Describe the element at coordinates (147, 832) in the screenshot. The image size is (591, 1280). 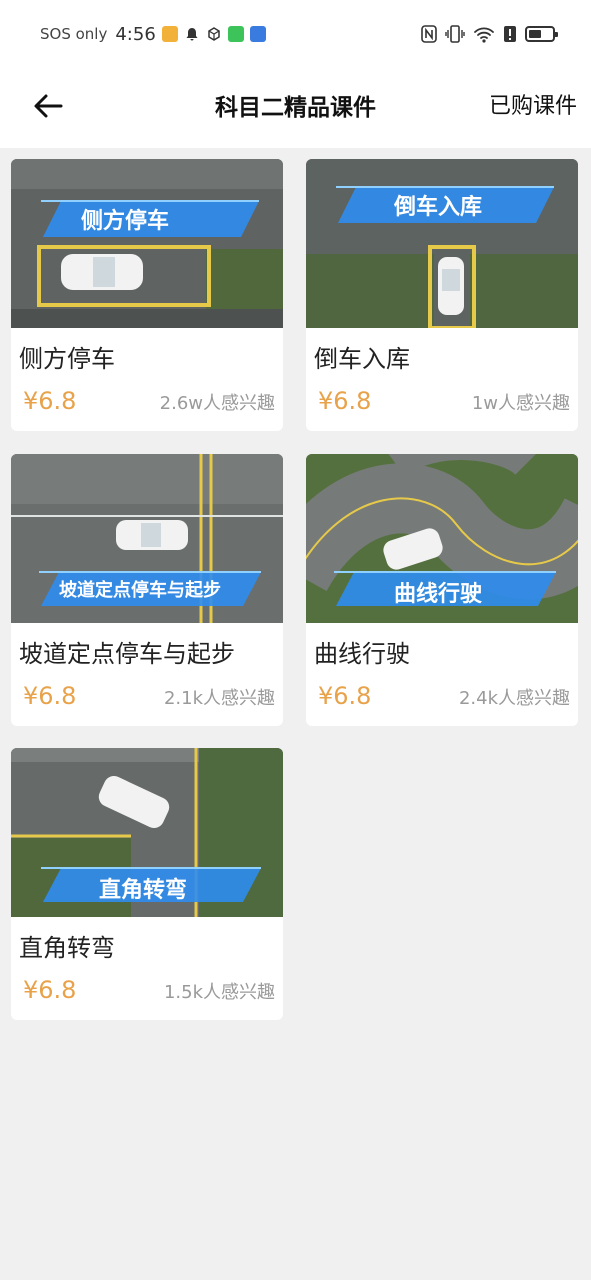
I see `course-thumbnail: 直角转弯` at that location.